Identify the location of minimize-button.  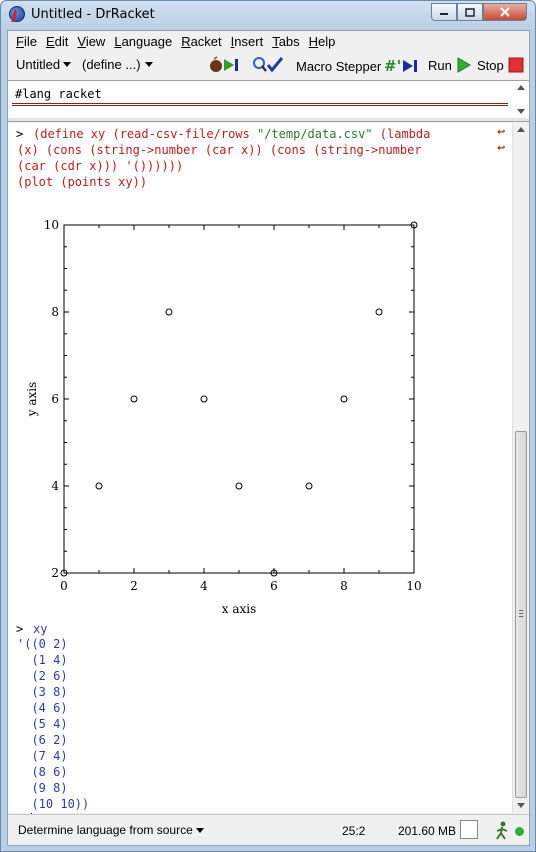
(444, 12).